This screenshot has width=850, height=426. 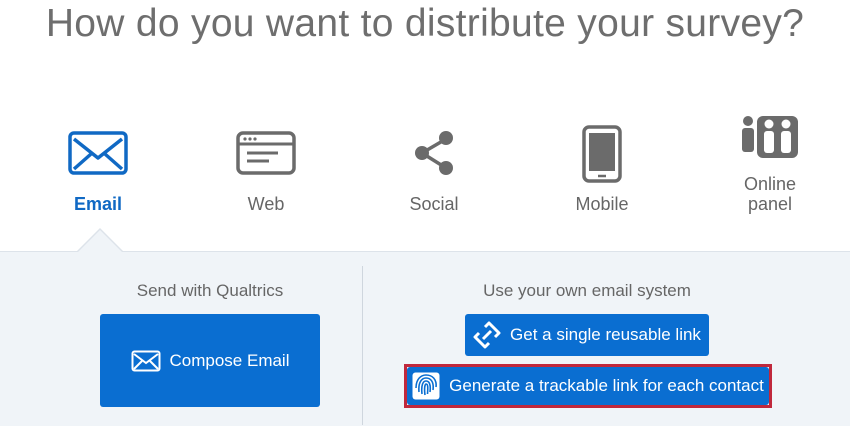 What do you see at coordinates (602, 204) in the screenshot?
I see `option-mobile-label: Mobile` at bounding box center [602, 204].